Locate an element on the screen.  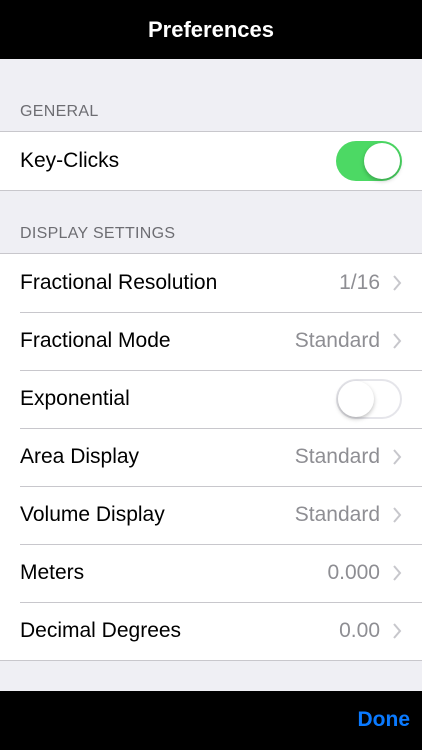
volume-display-row: Volume Display Standard is located at coordinates (211, 515).